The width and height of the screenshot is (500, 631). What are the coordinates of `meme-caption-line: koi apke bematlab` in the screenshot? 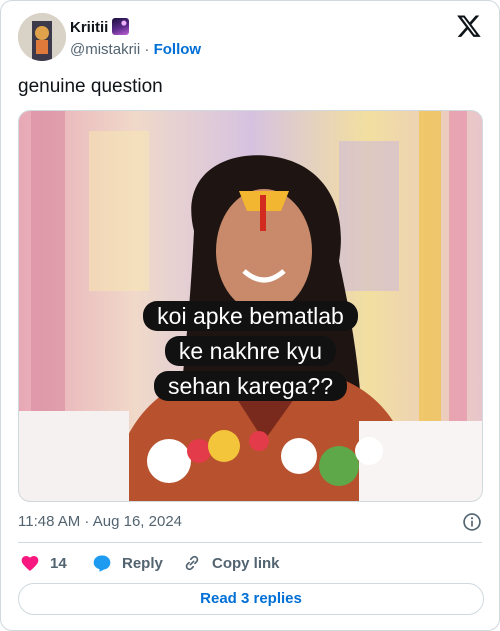 It's located at (250, 316).